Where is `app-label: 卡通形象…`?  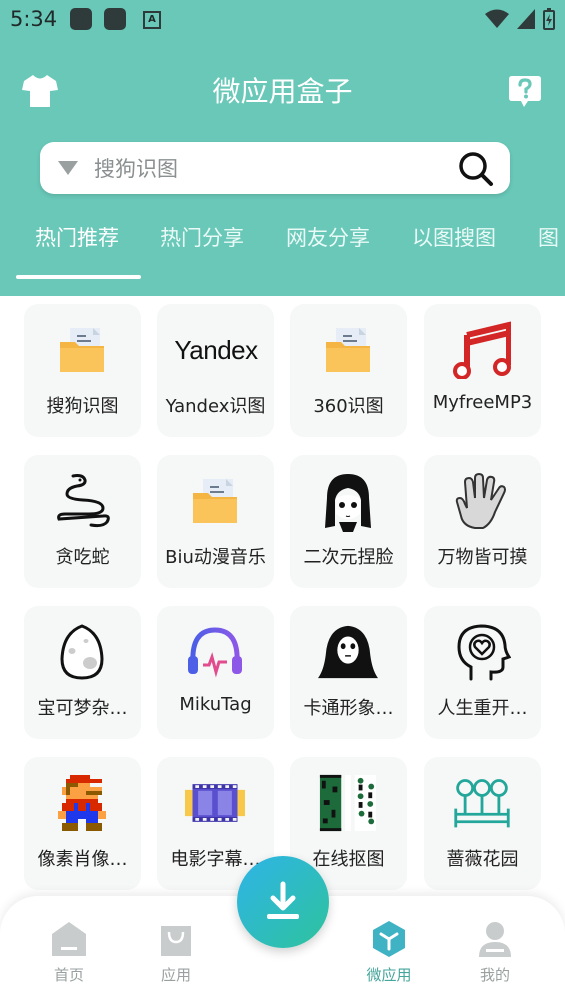 app-label: 卡通形象… is located at coordinates (348, 708).